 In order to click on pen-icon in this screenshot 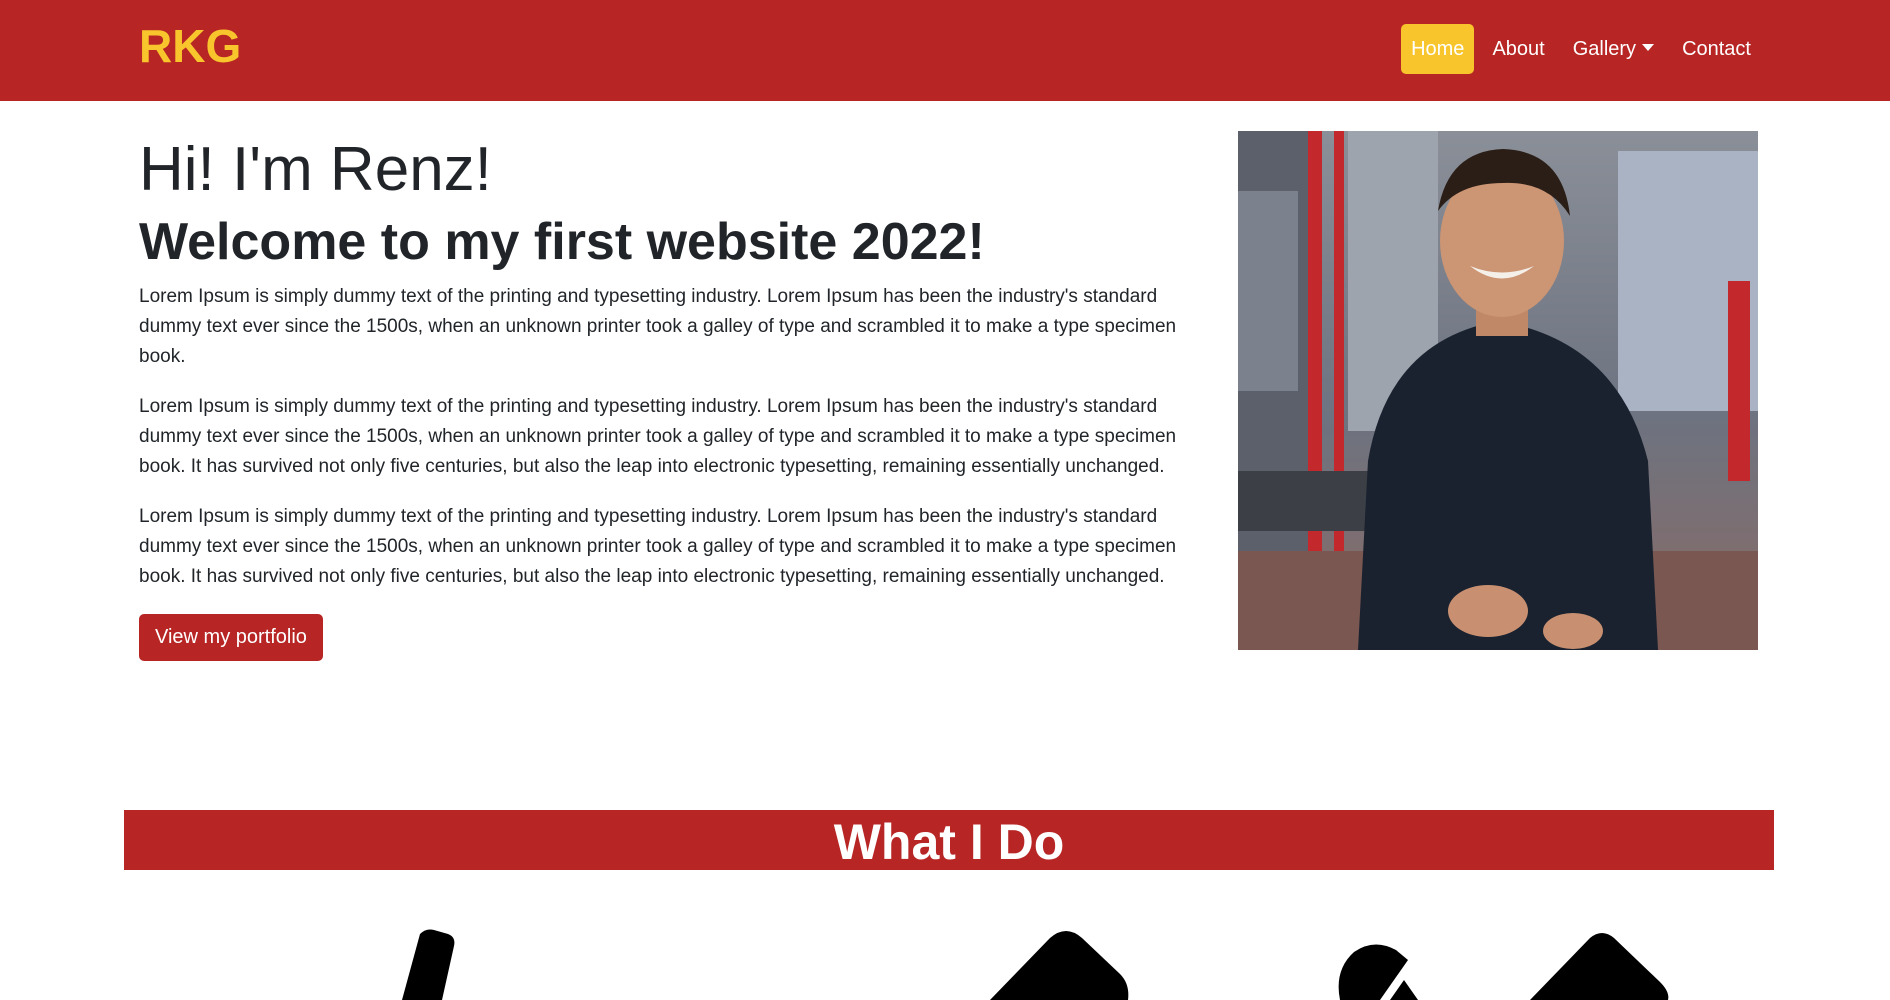, I will do `click(428, 964)`.